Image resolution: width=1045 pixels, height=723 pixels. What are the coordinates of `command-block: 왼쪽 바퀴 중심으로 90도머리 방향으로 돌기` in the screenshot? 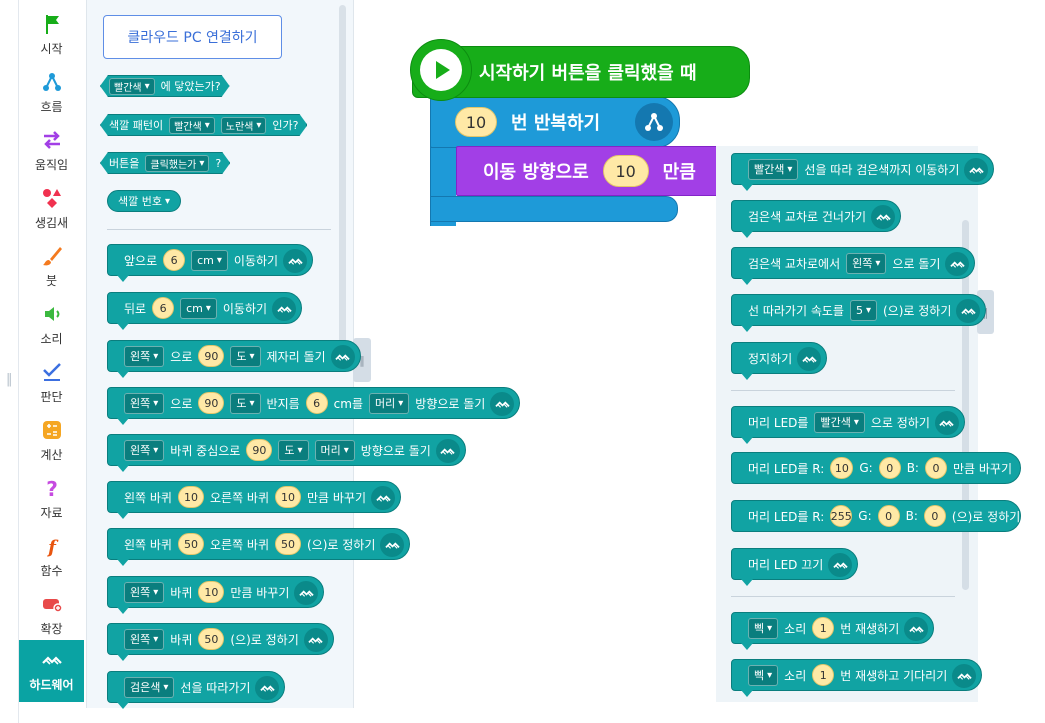 It's located at (286, 450).